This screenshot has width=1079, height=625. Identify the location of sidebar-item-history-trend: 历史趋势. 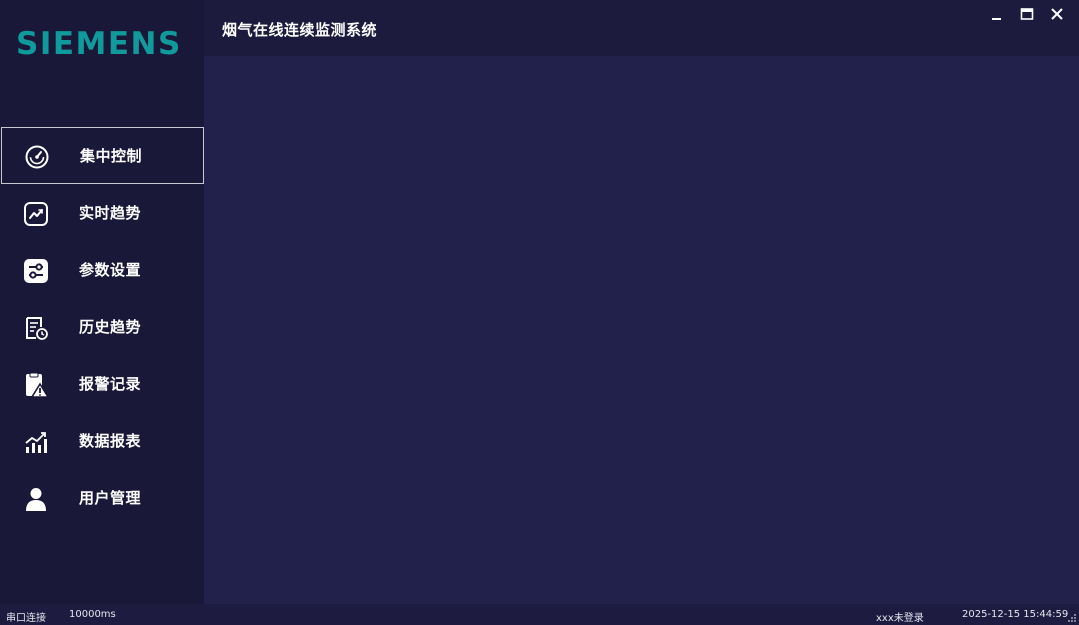
(102, 326).